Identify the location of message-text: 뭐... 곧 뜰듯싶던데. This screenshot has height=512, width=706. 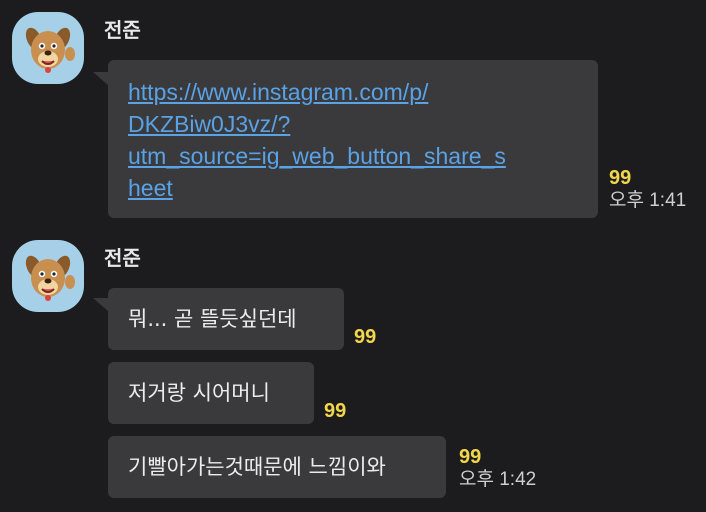
(212, 319).